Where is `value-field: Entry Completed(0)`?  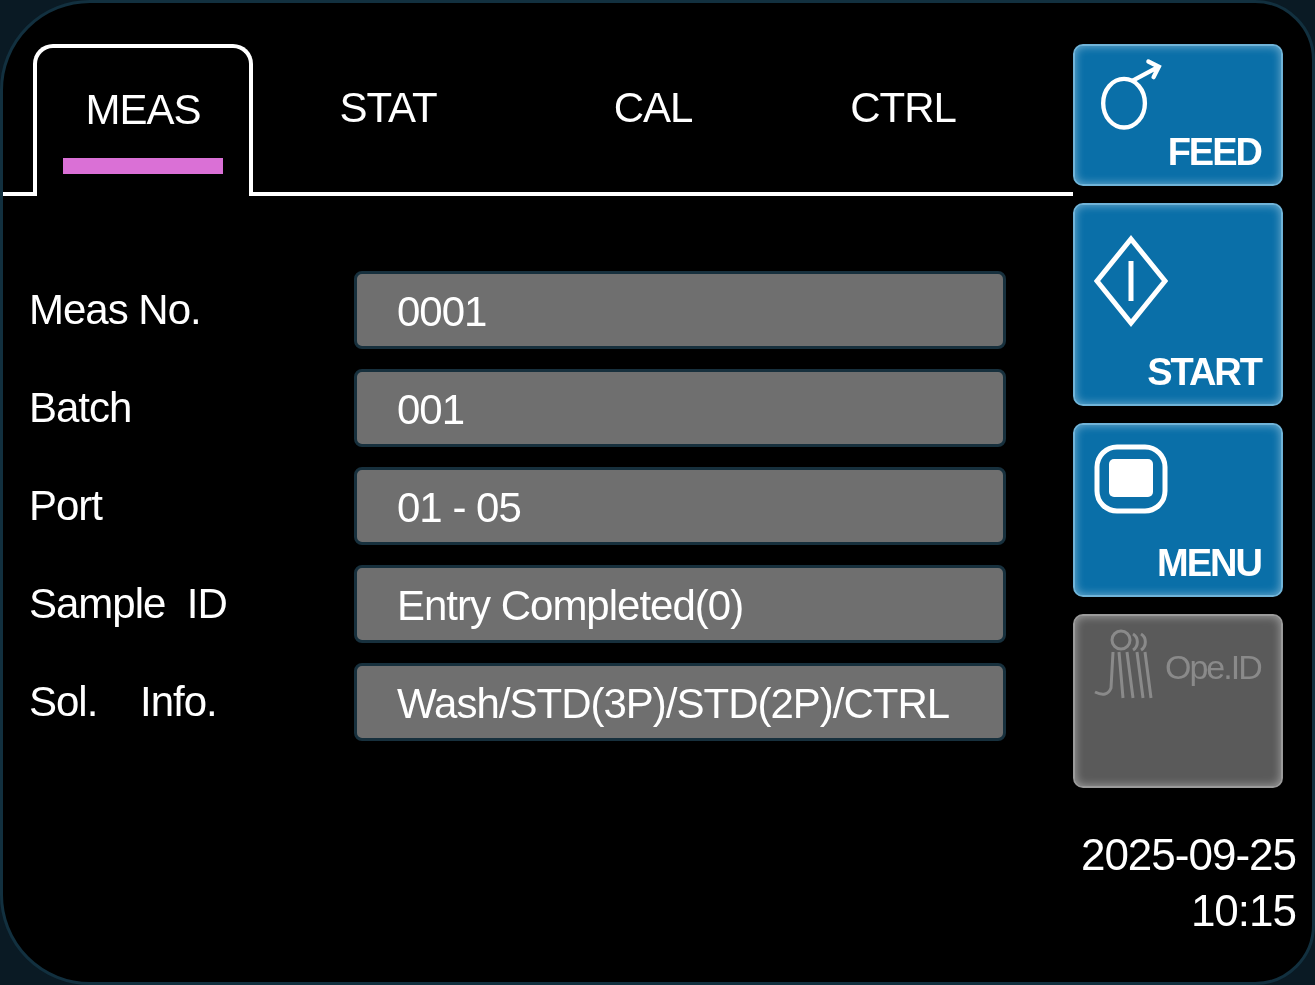
value-field: Entry Completed(0) is located at coordinates (680, 604).